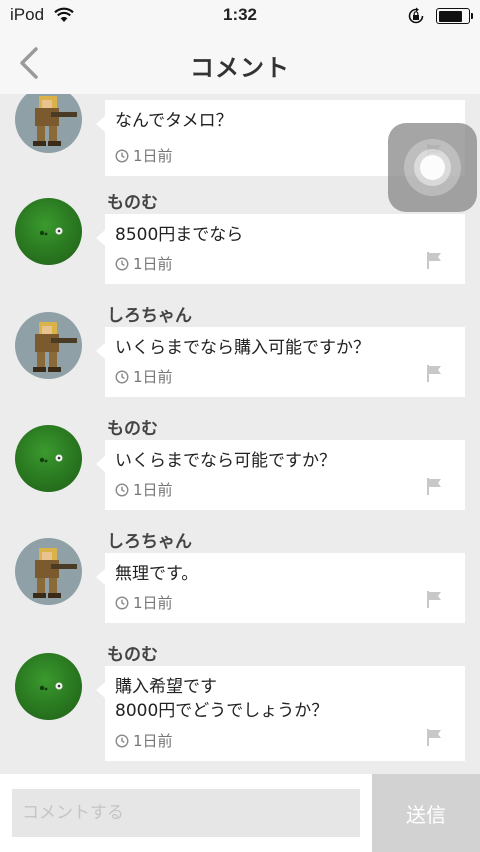  What do you see at coordinates (426, 813) in the screenshot?
I see `send-button: 送信` at bounding box center [426, 813].